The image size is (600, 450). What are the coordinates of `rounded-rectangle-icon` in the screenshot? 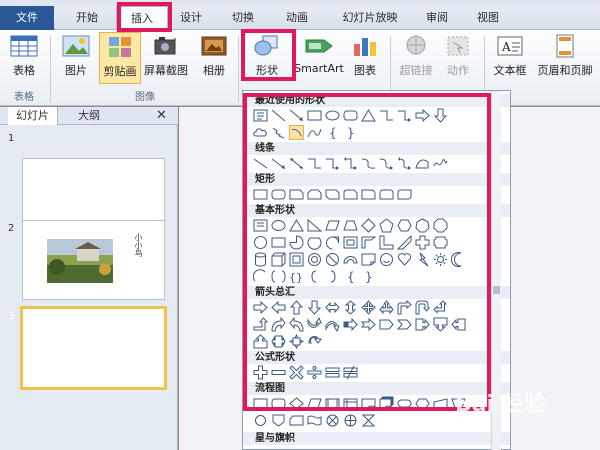 It's located at (278, 194).